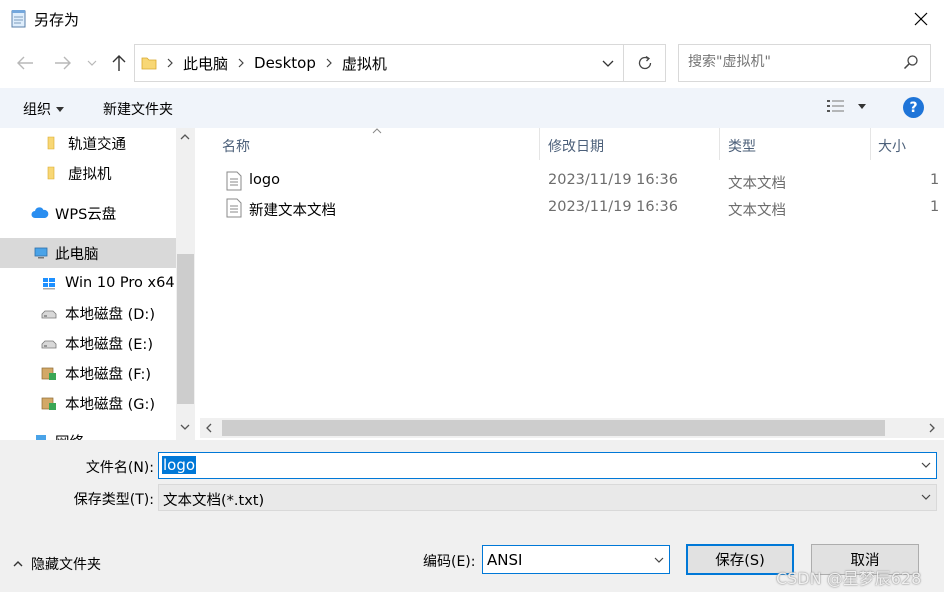  Describe the element at coordinates (472, 19) in the screenshot. I see `title-bar` at that location.